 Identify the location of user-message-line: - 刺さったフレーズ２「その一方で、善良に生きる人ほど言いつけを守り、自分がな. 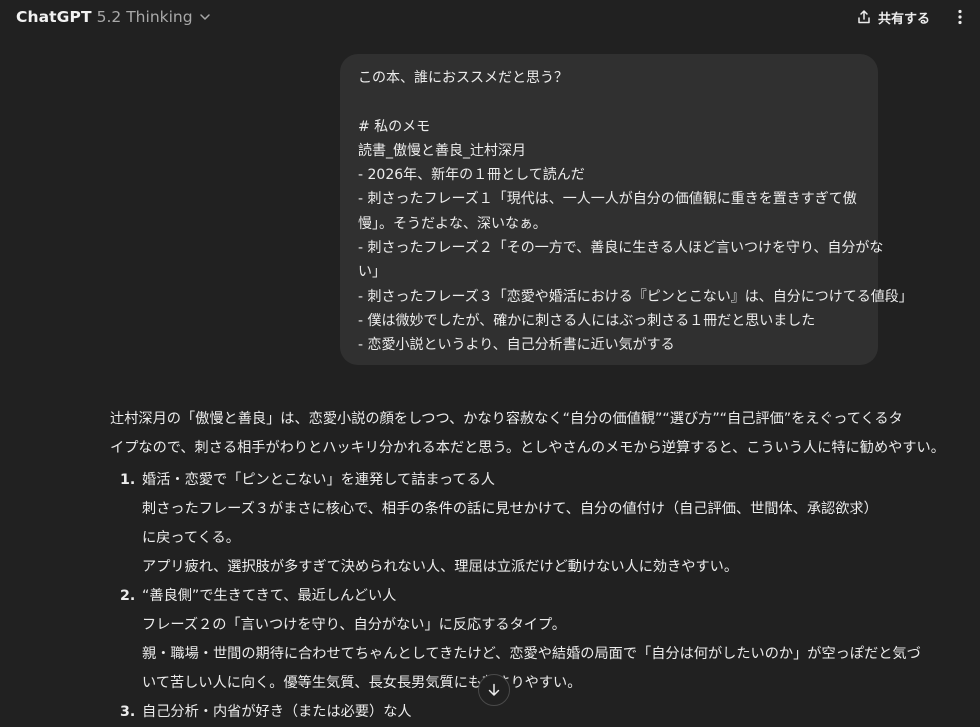
(621, 248).